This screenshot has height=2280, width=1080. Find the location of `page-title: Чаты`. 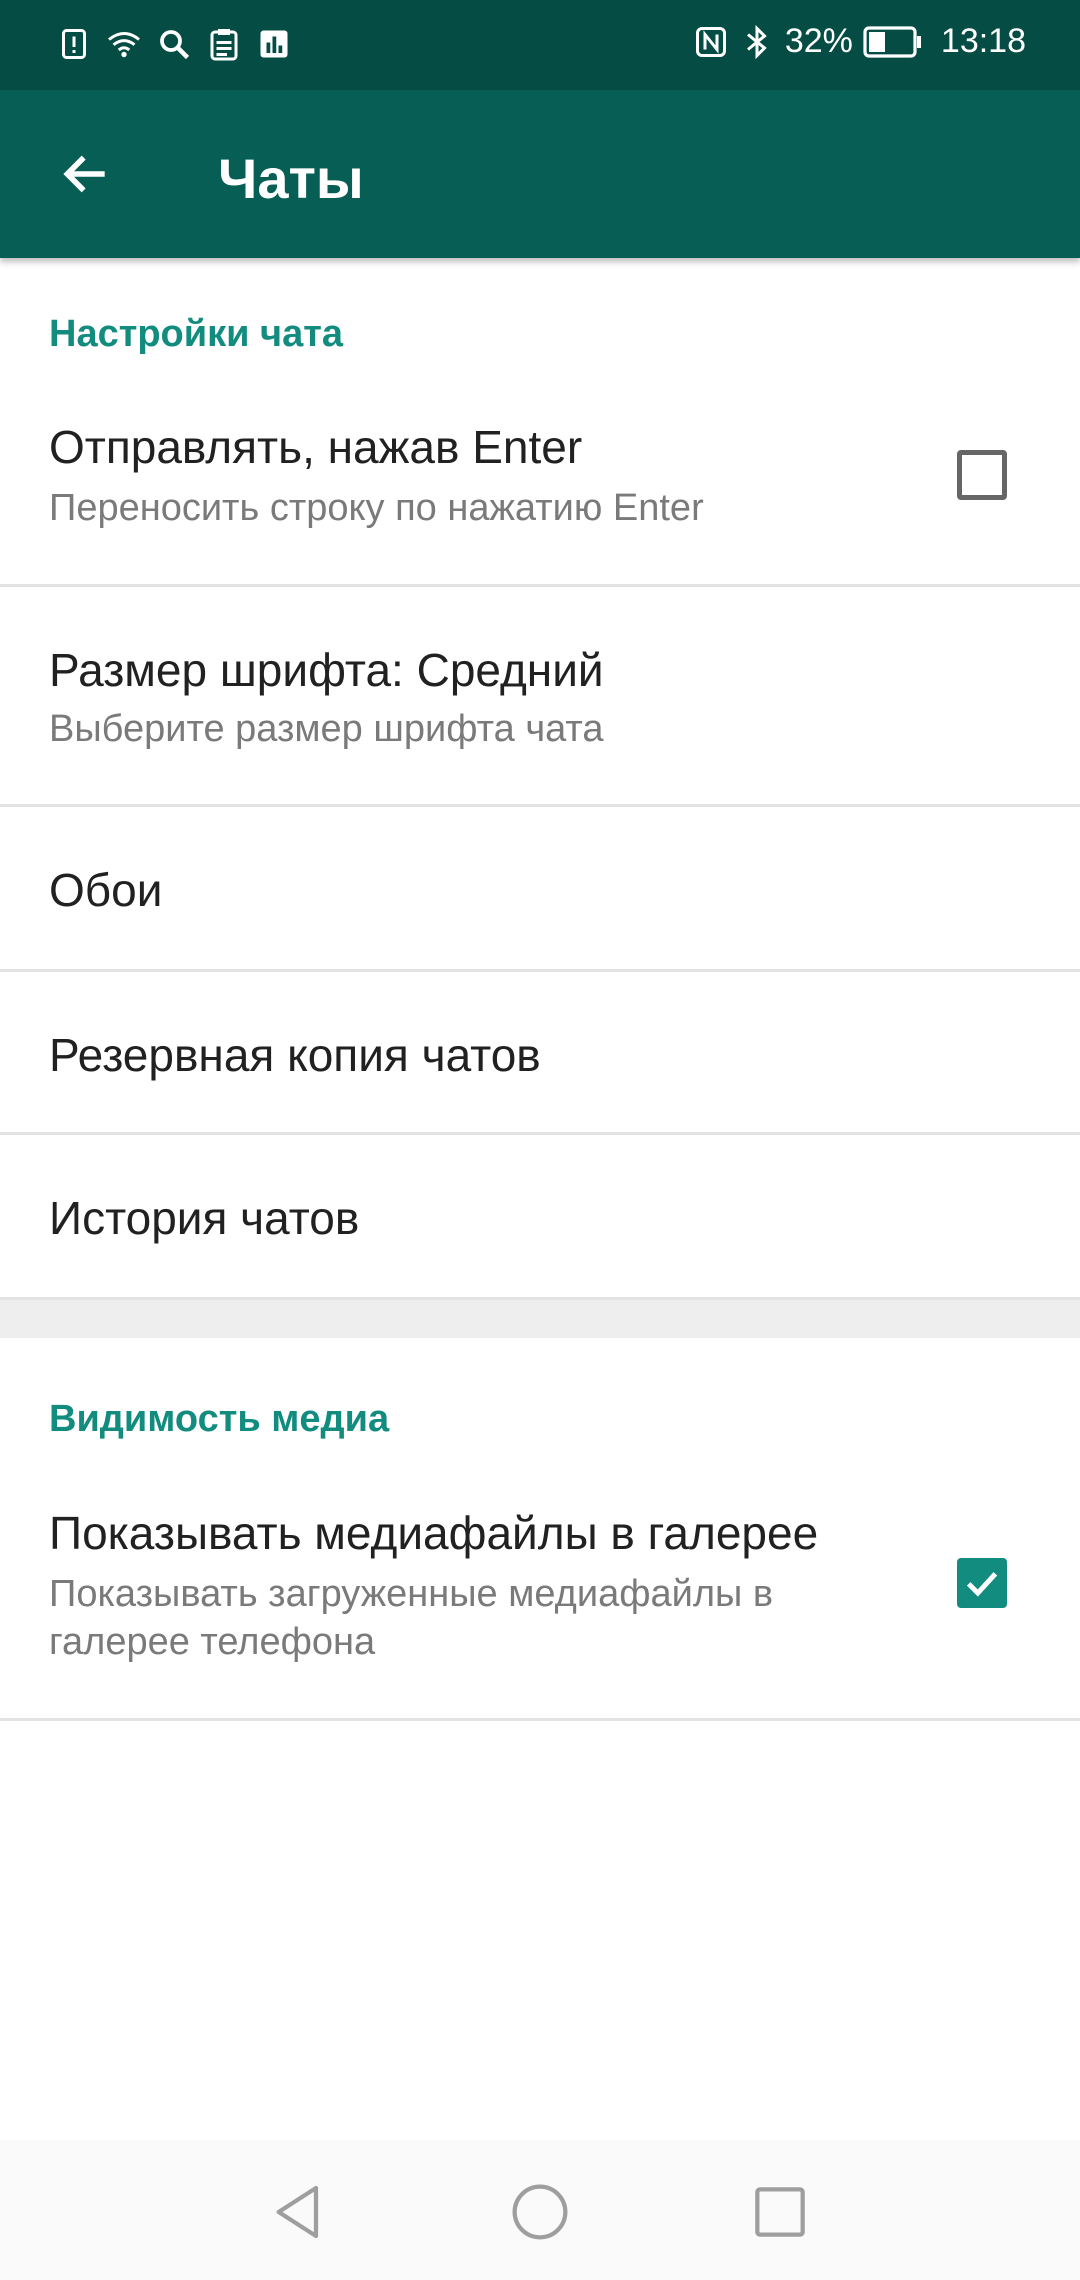

page-title: Чаты is located at coordinates (291, 178).